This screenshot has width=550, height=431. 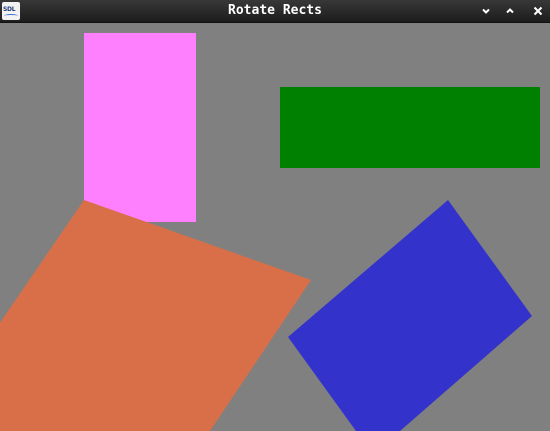 I want to click on green-rect, so click(x=410, y=127).